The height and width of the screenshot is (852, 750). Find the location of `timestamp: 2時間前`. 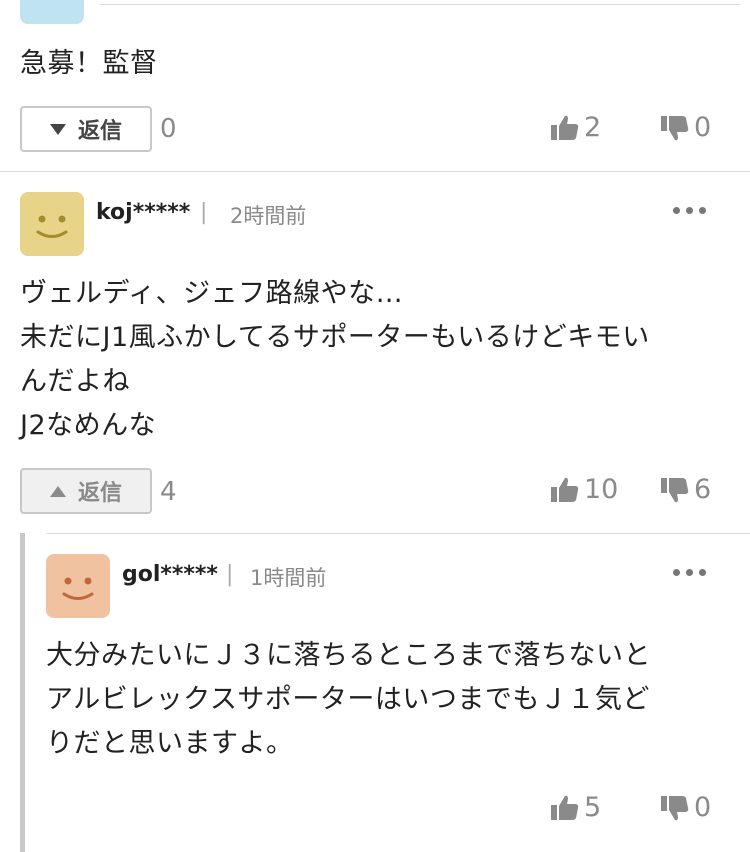

timestamp: 2時間前 is located at coordinates (268, 216).